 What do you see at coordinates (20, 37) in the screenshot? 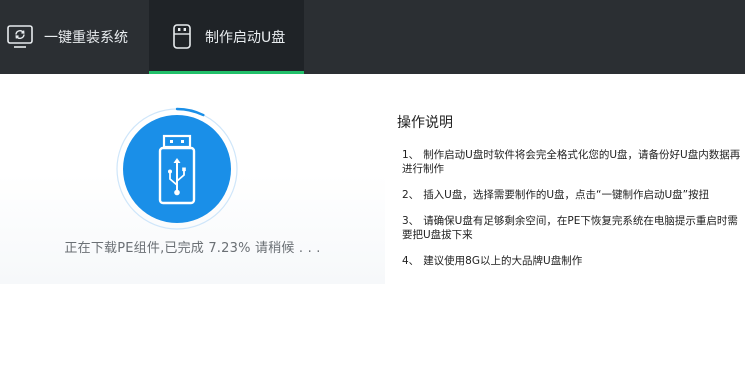
I see `monitor-refresh-icon` at bounding box center [20, 37].